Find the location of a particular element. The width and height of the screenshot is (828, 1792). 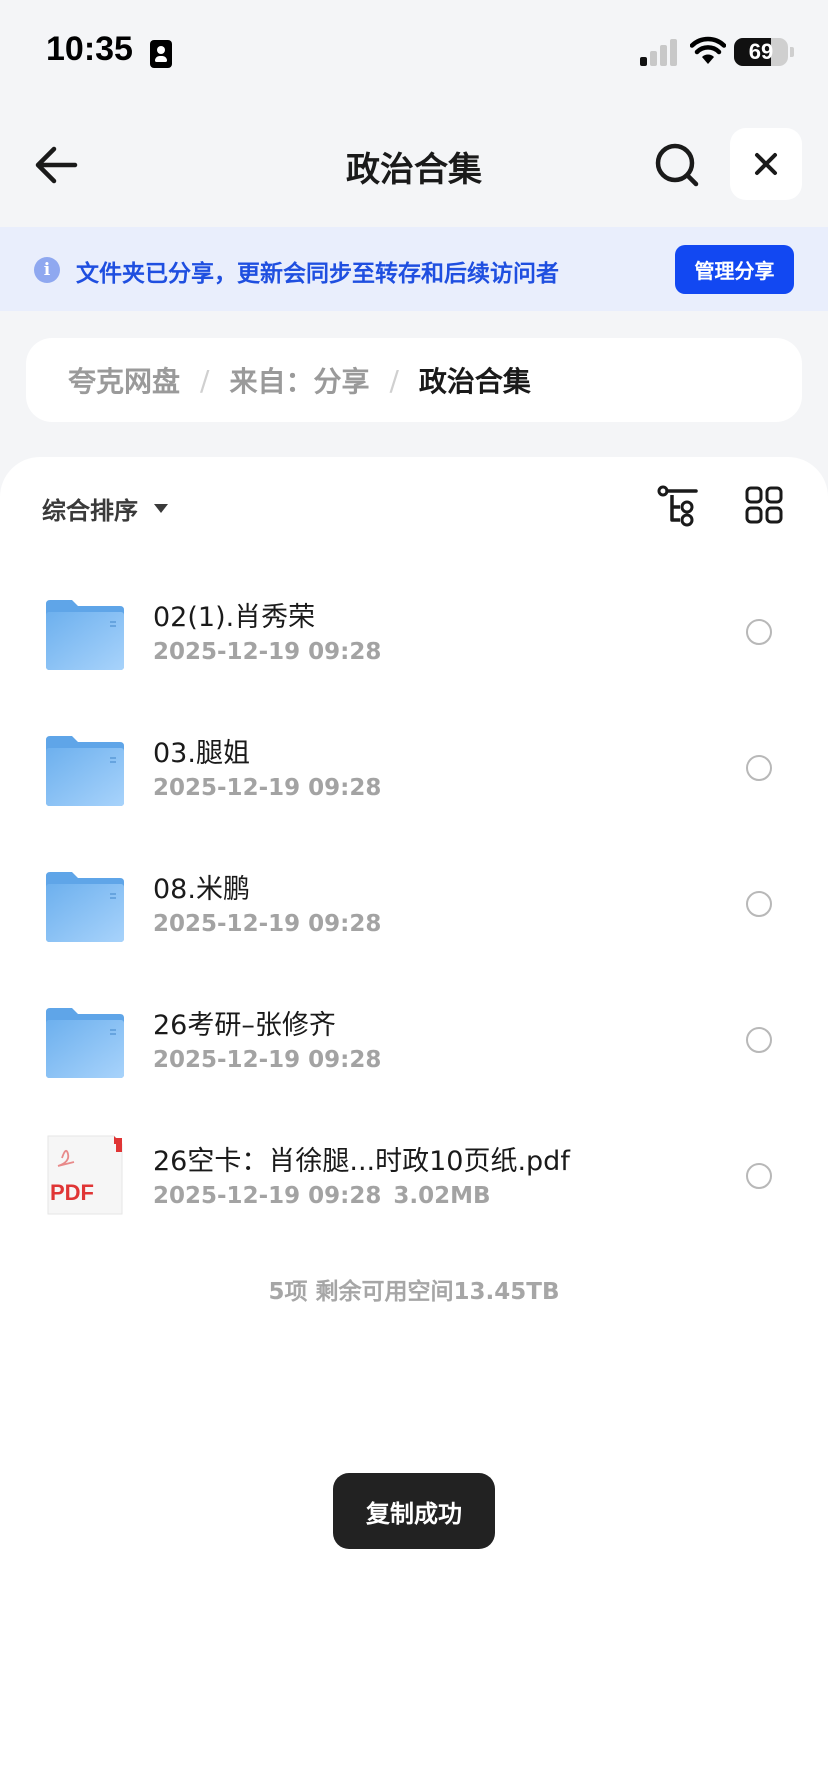

wifi-icon is located at coordinates (708, 50).